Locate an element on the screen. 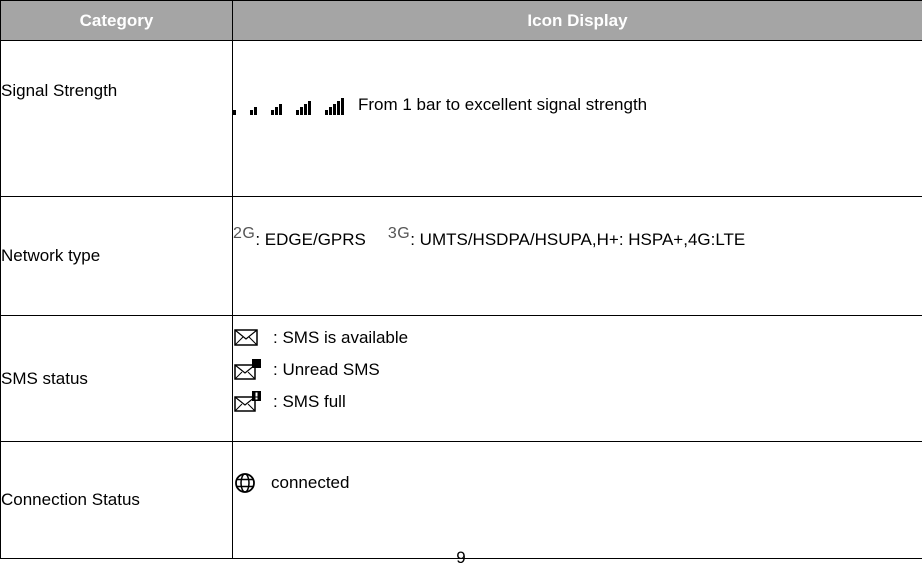 The height and width of the screenshot is (568, 922). network-2g-description: : EDGE/GPRS is located at coordinates (310, 240).